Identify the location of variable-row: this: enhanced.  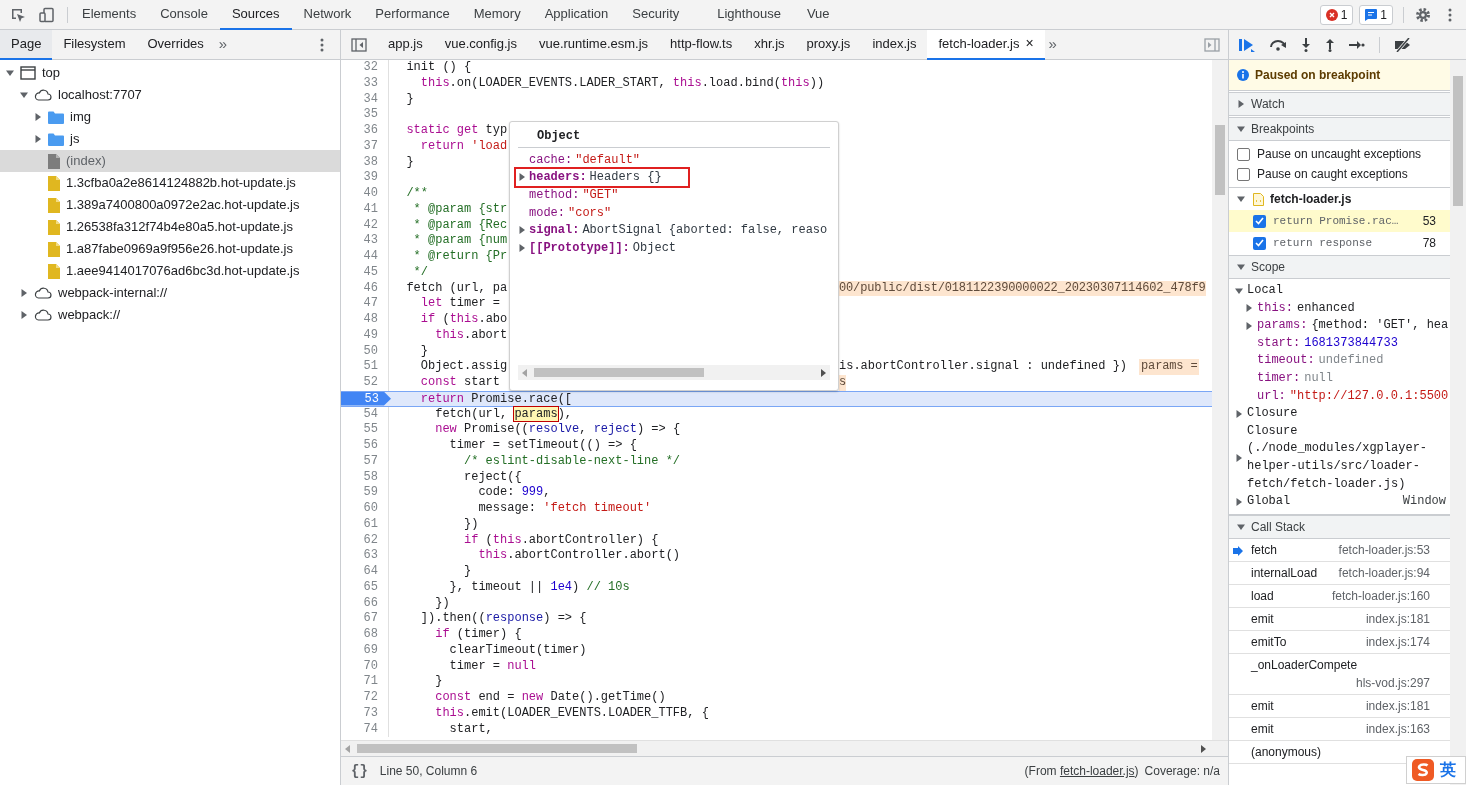
(1300, 308).